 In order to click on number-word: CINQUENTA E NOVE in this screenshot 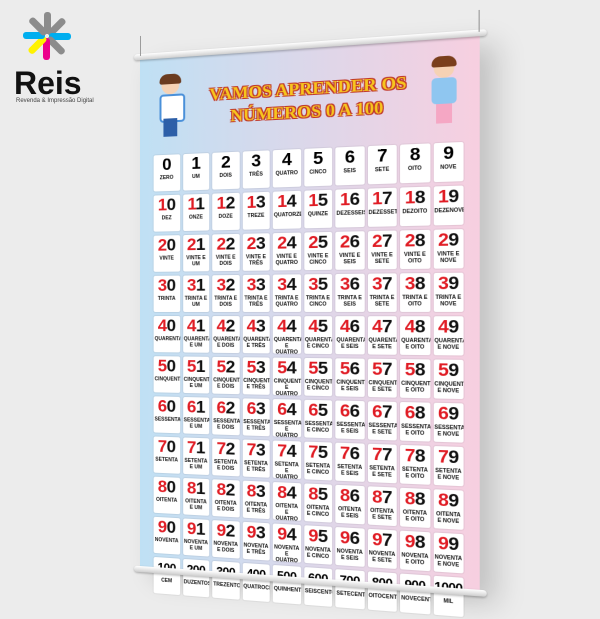, I will do `click(448, 388)`.